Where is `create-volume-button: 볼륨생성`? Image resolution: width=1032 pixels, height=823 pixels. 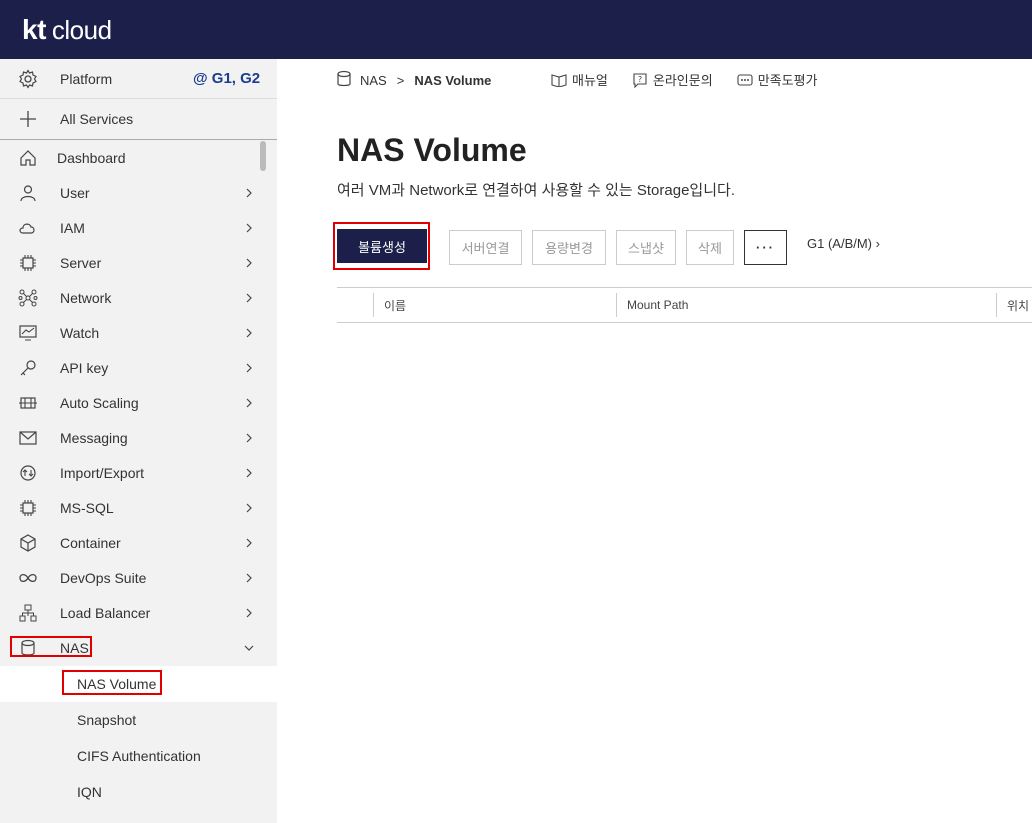 create-volume-button: 볼륨생성 is located at coordinates (382, 246).